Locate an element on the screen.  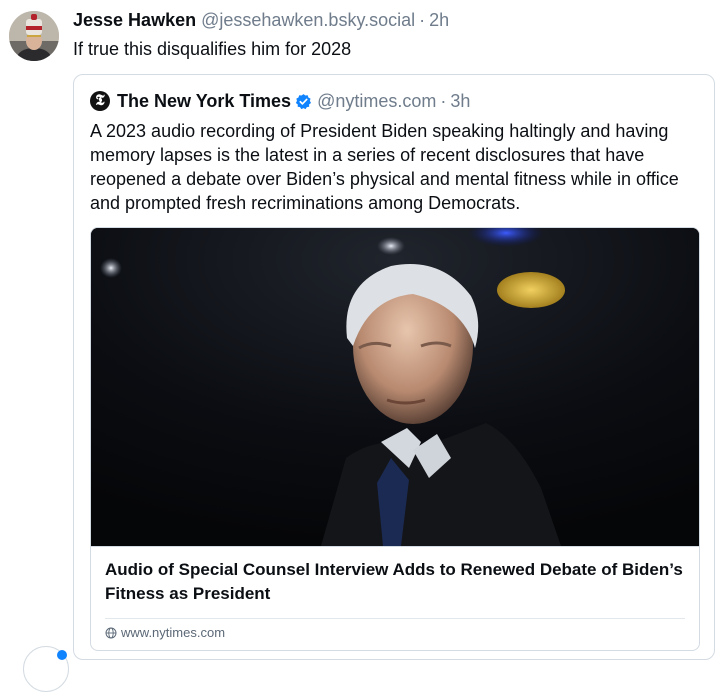
author-avatar is located at coordinates (34, 36).